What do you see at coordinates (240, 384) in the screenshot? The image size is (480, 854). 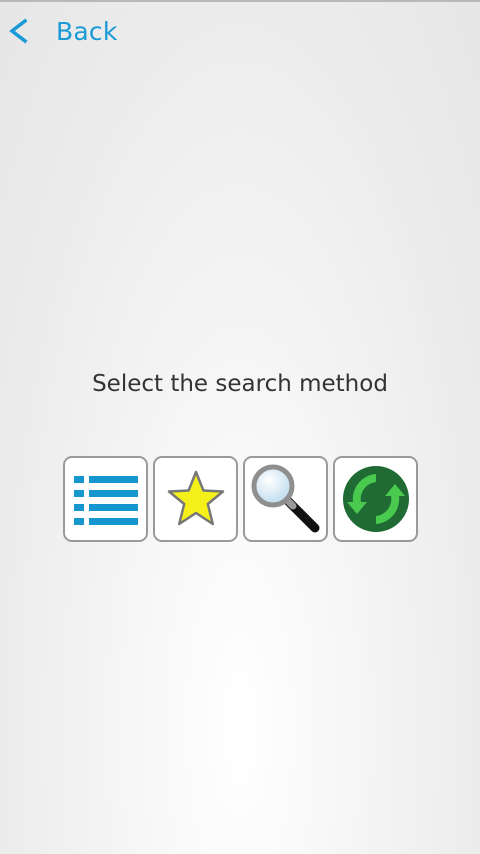 I see `page-prompt: Select the search method` at bounding box center [240, 384].